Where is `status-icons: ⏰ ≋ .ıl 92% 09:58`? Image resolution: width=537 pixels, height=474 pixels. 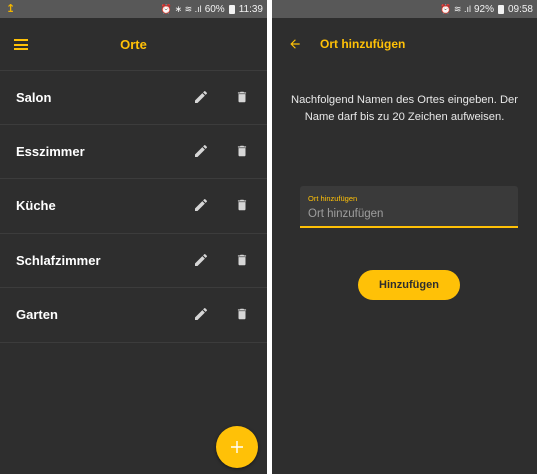
status-icons: ⏰ ≋ .ıl 92% 09:58 is located at coordinates (486, 9).